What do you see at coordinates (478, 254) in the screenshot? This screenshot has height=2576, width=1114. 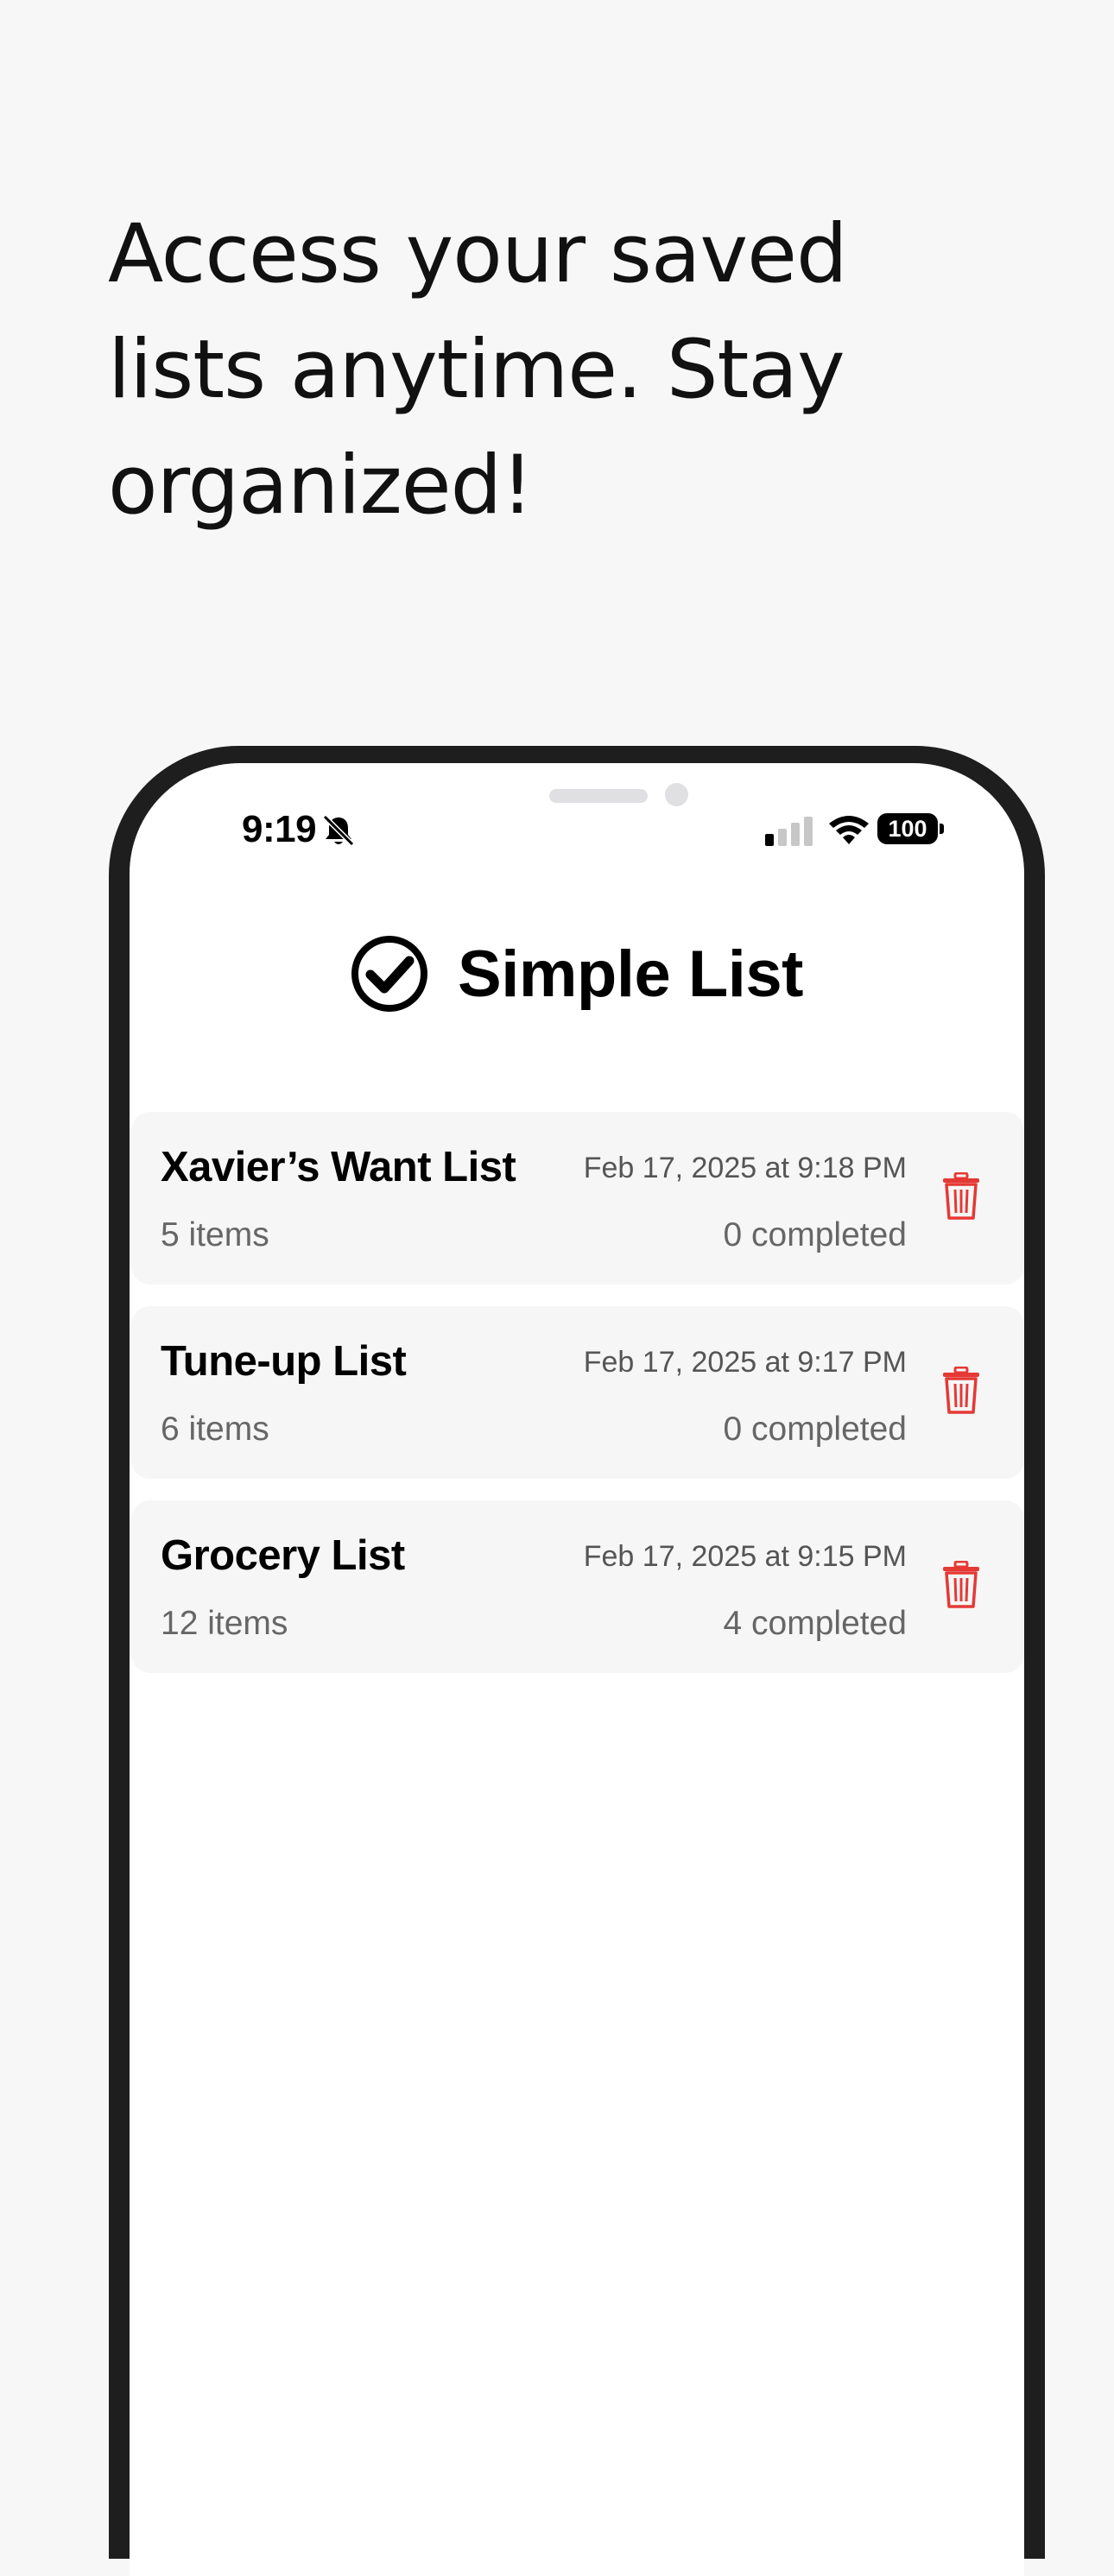 I see `headline-line-1: Access your saved` at bounding box center [478, 254].